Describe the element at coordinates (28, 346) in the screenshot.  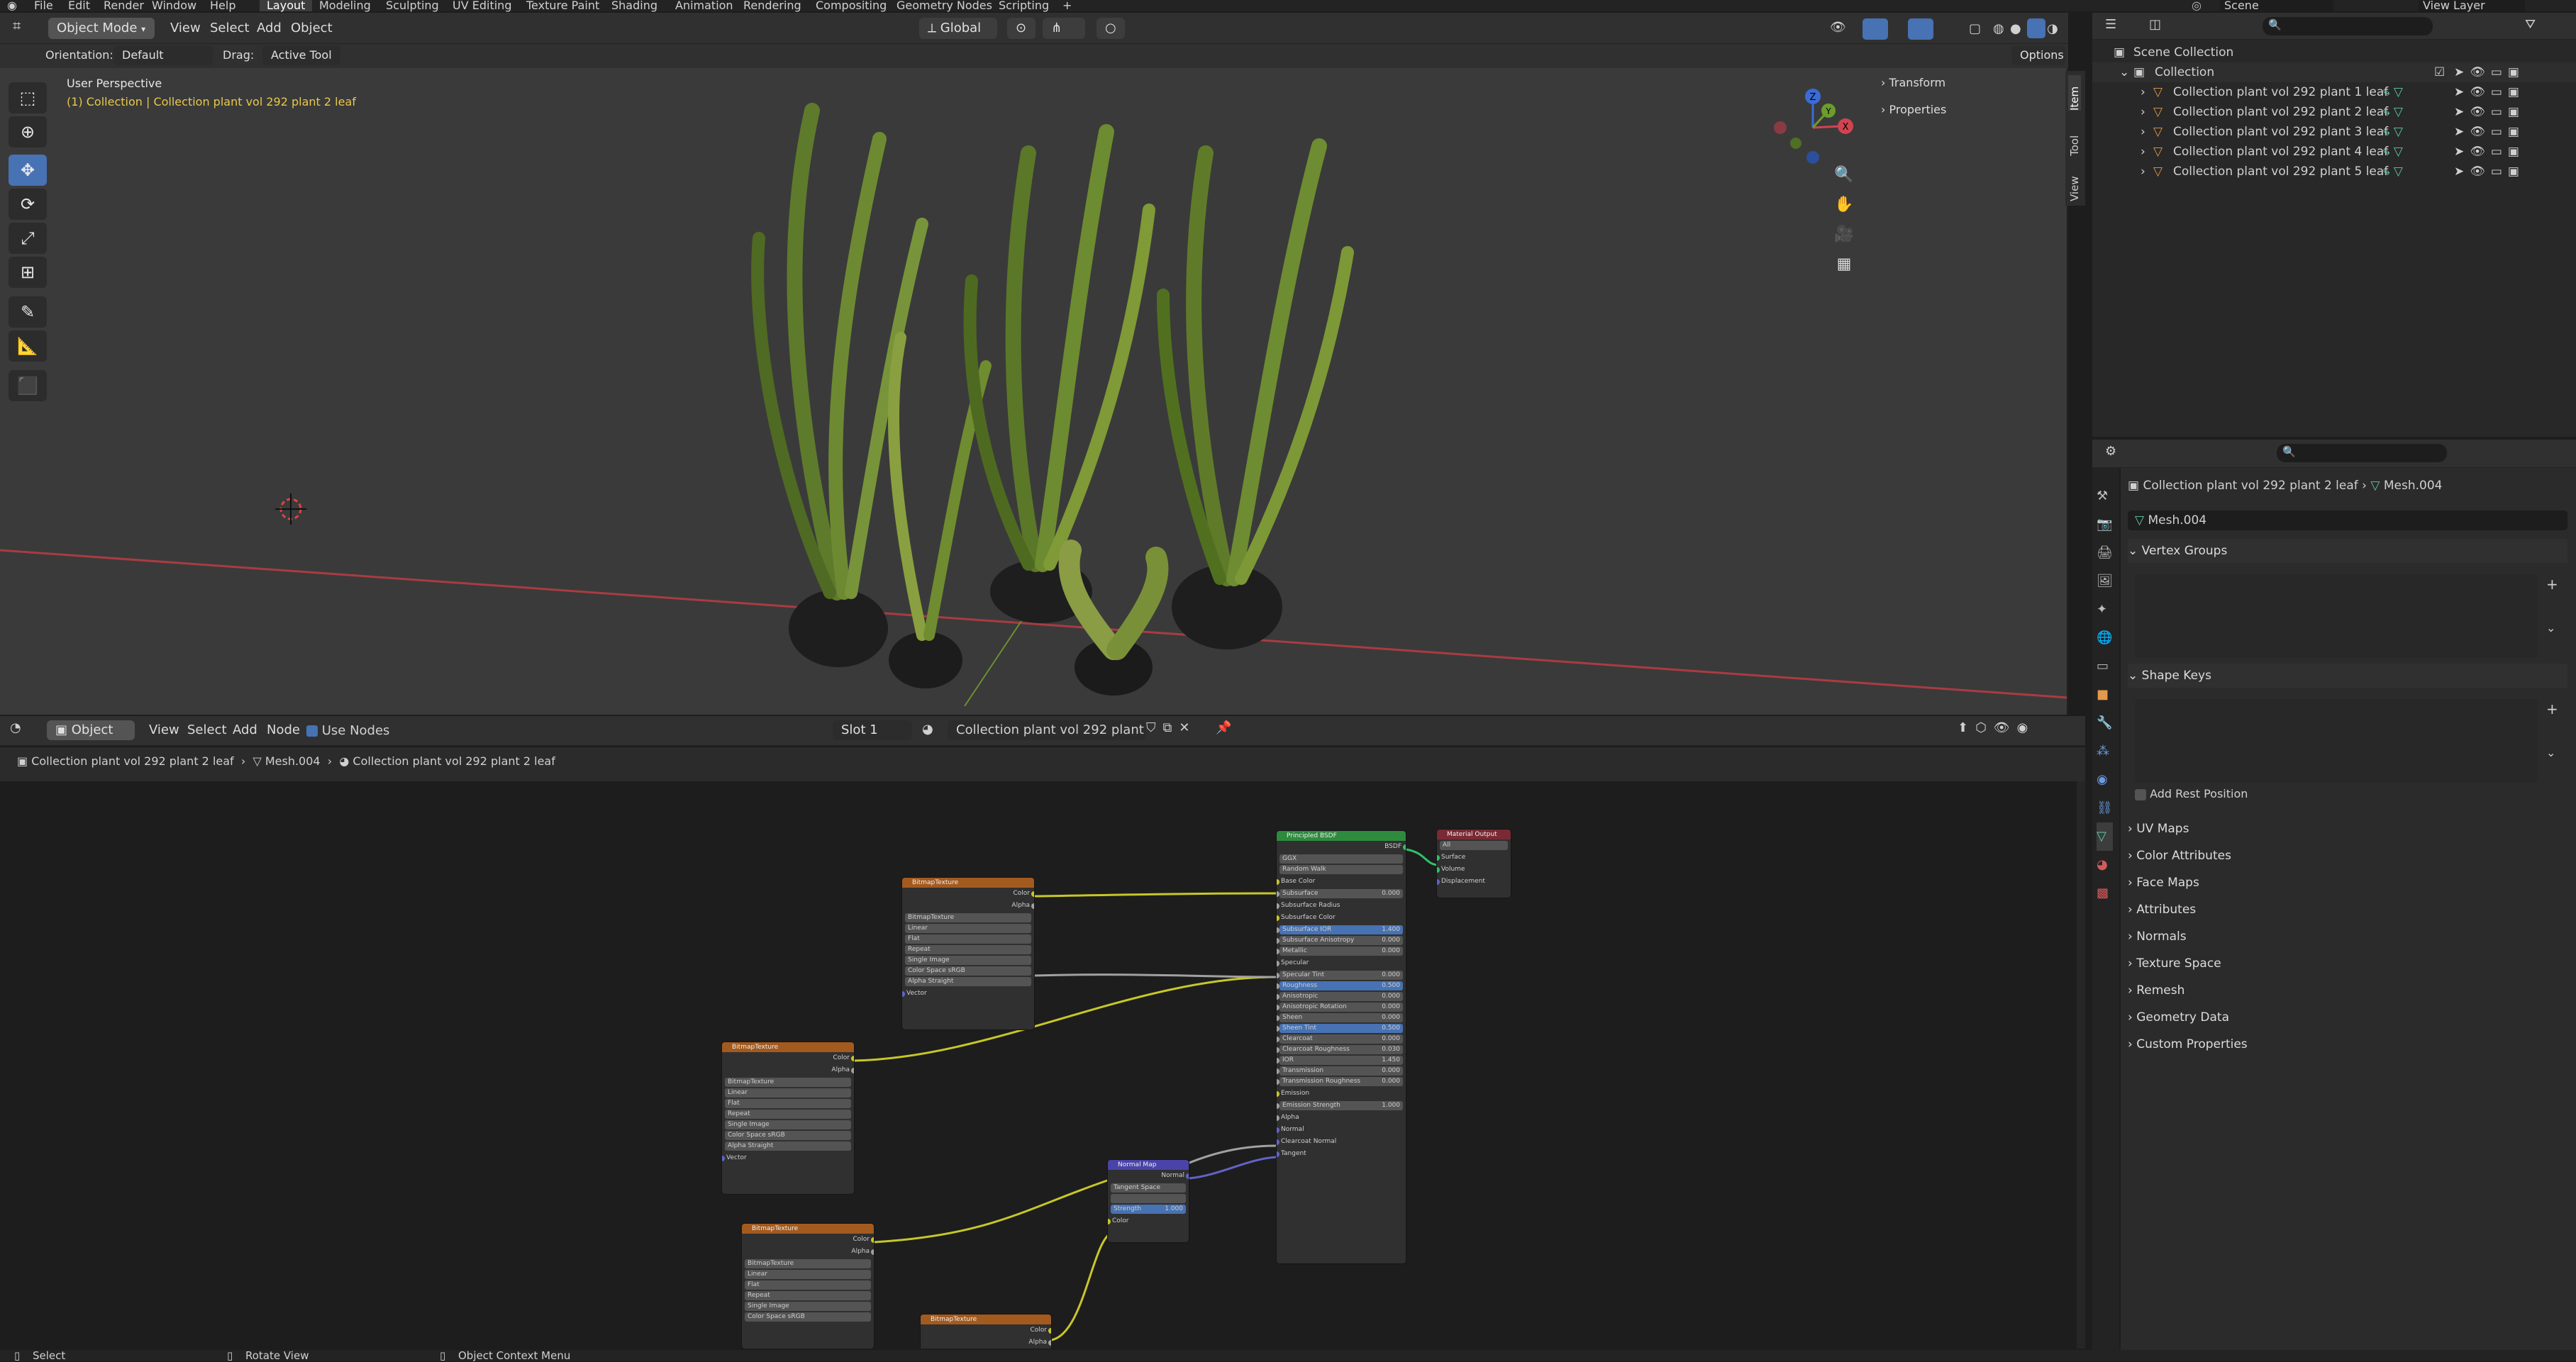
I see `measure-tool-icon: 📐` at that location.